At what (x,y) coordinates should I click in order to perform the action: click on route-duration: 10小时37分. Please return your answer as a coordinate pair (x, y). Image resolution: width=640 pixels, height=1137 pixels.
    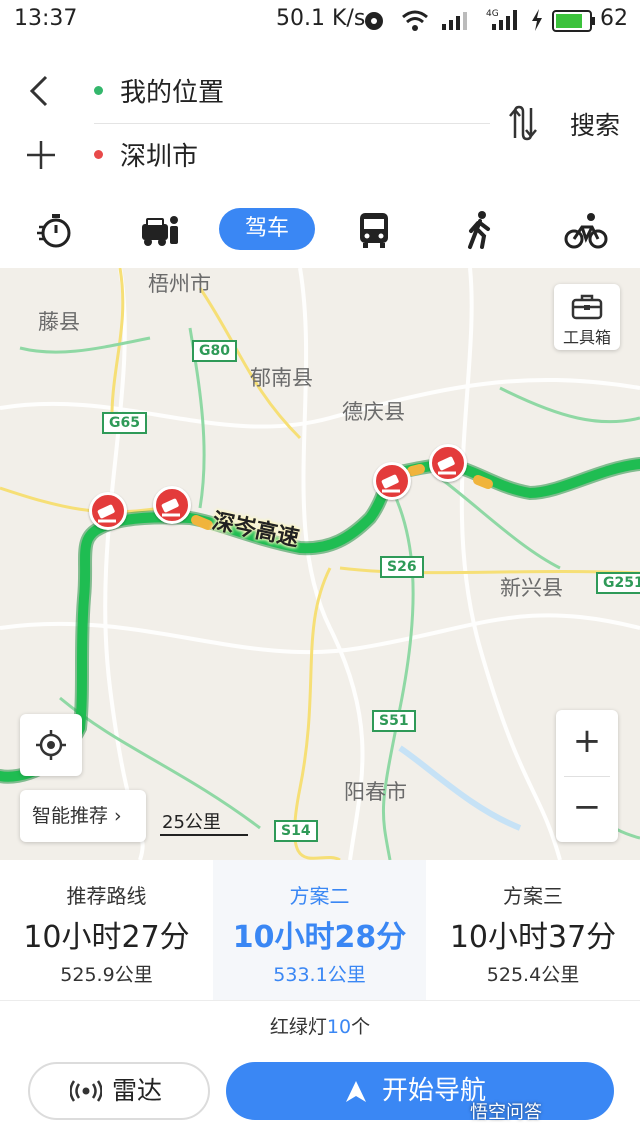
    Looking at the image, I should click on (533, 937).